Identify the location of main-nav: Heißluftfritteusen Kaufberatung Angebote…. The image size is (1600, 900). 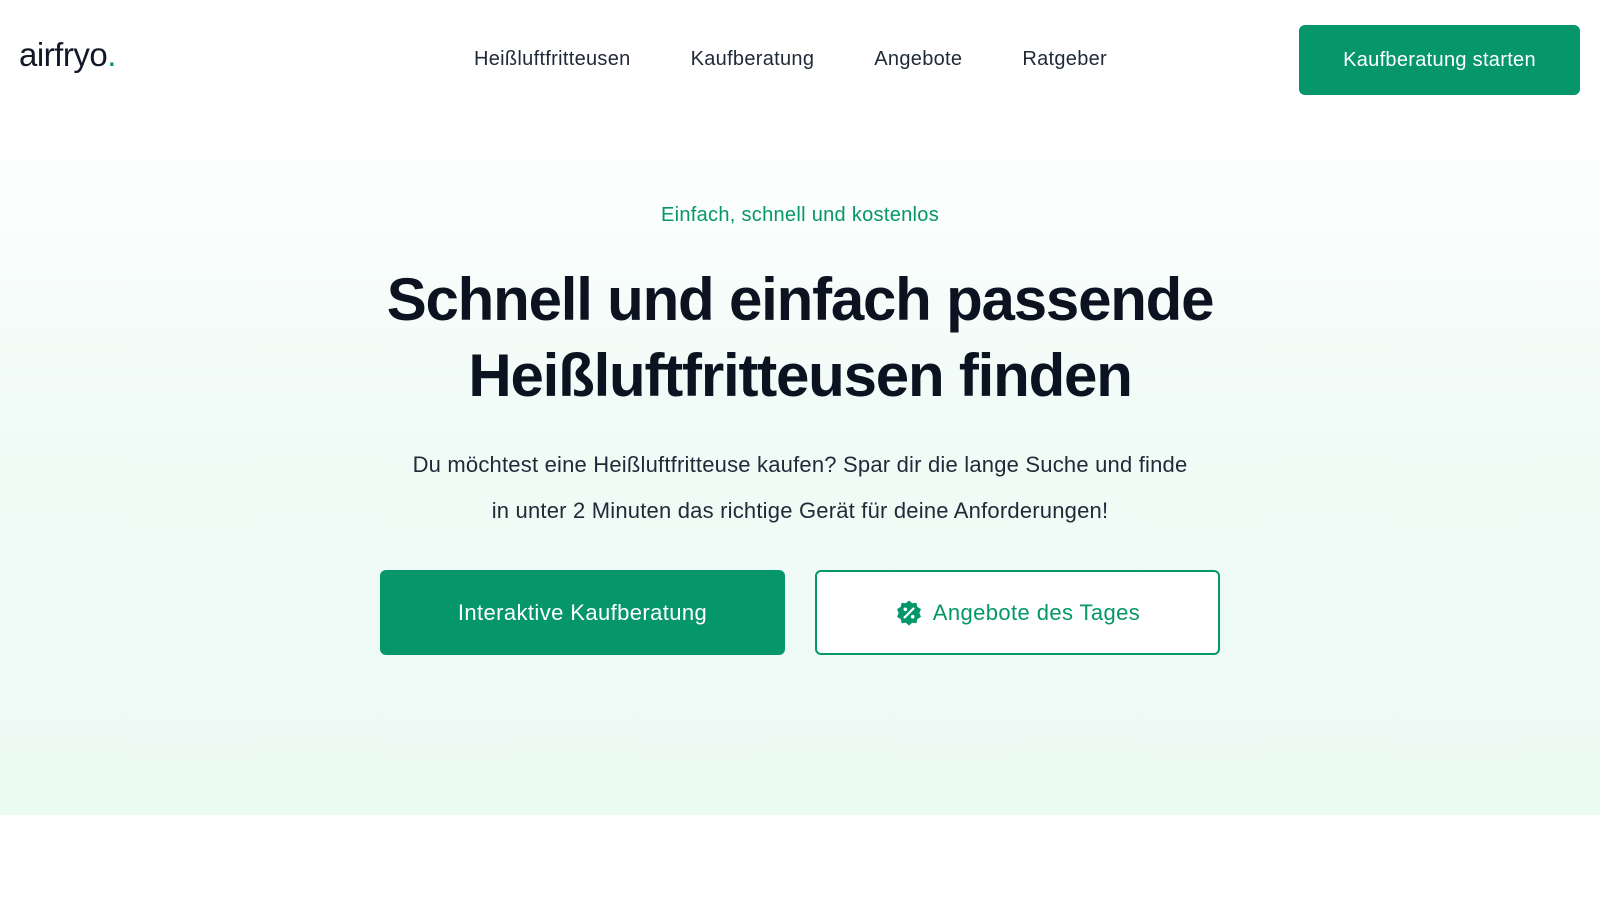
(790, 59).